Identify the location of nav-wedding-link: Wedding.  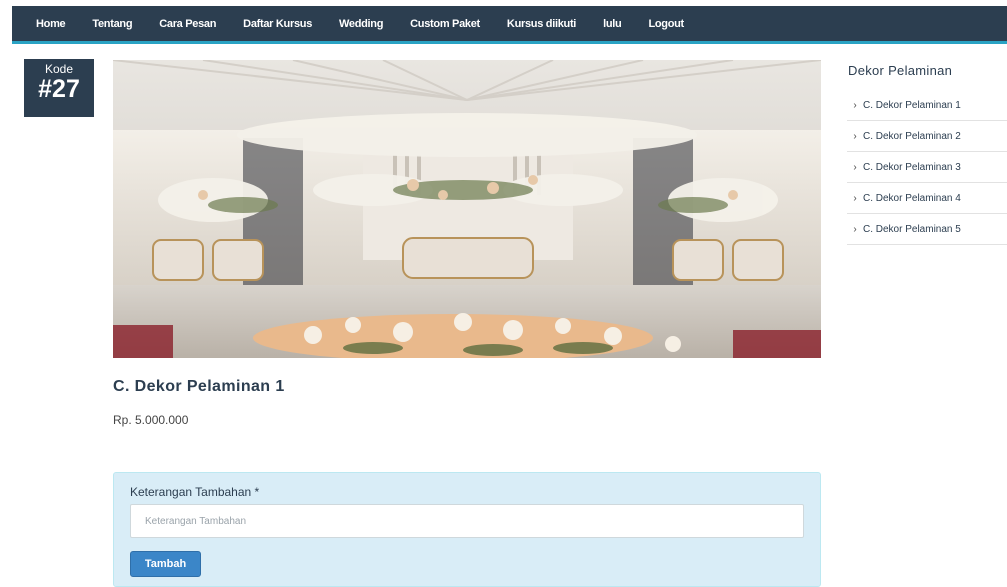
(361, 24).